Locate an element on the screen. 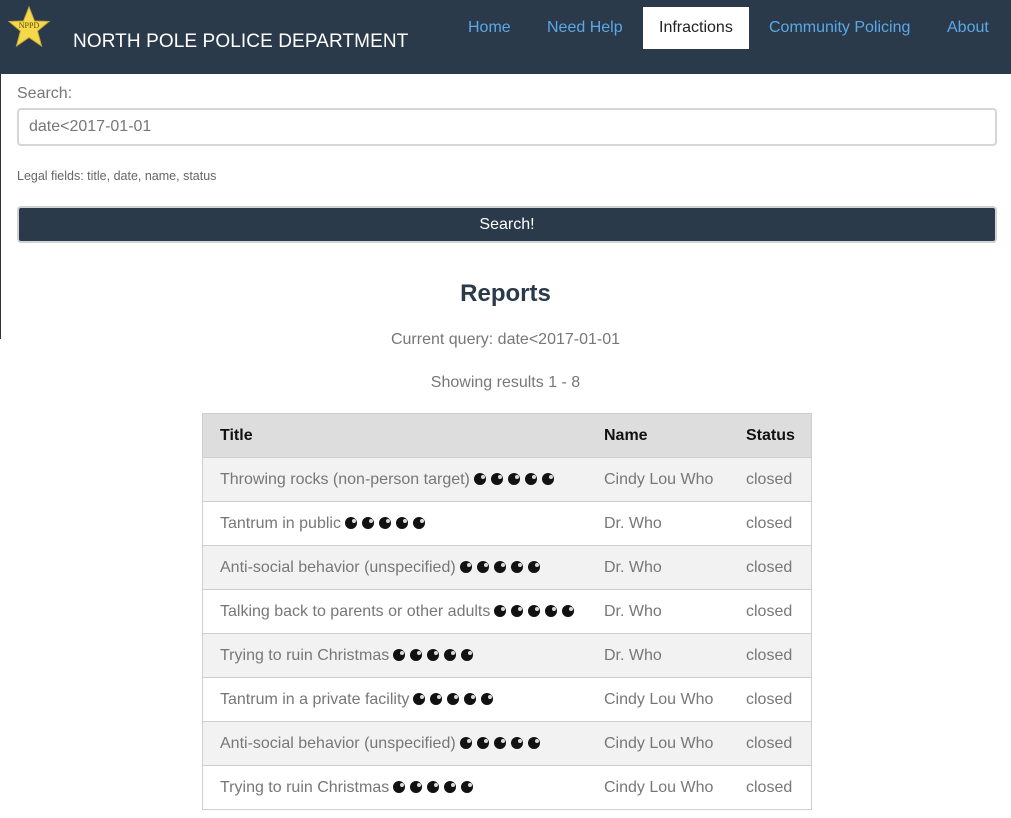  report-title-cell: Tantrum in a private facility is located at coordinates (403, 699).